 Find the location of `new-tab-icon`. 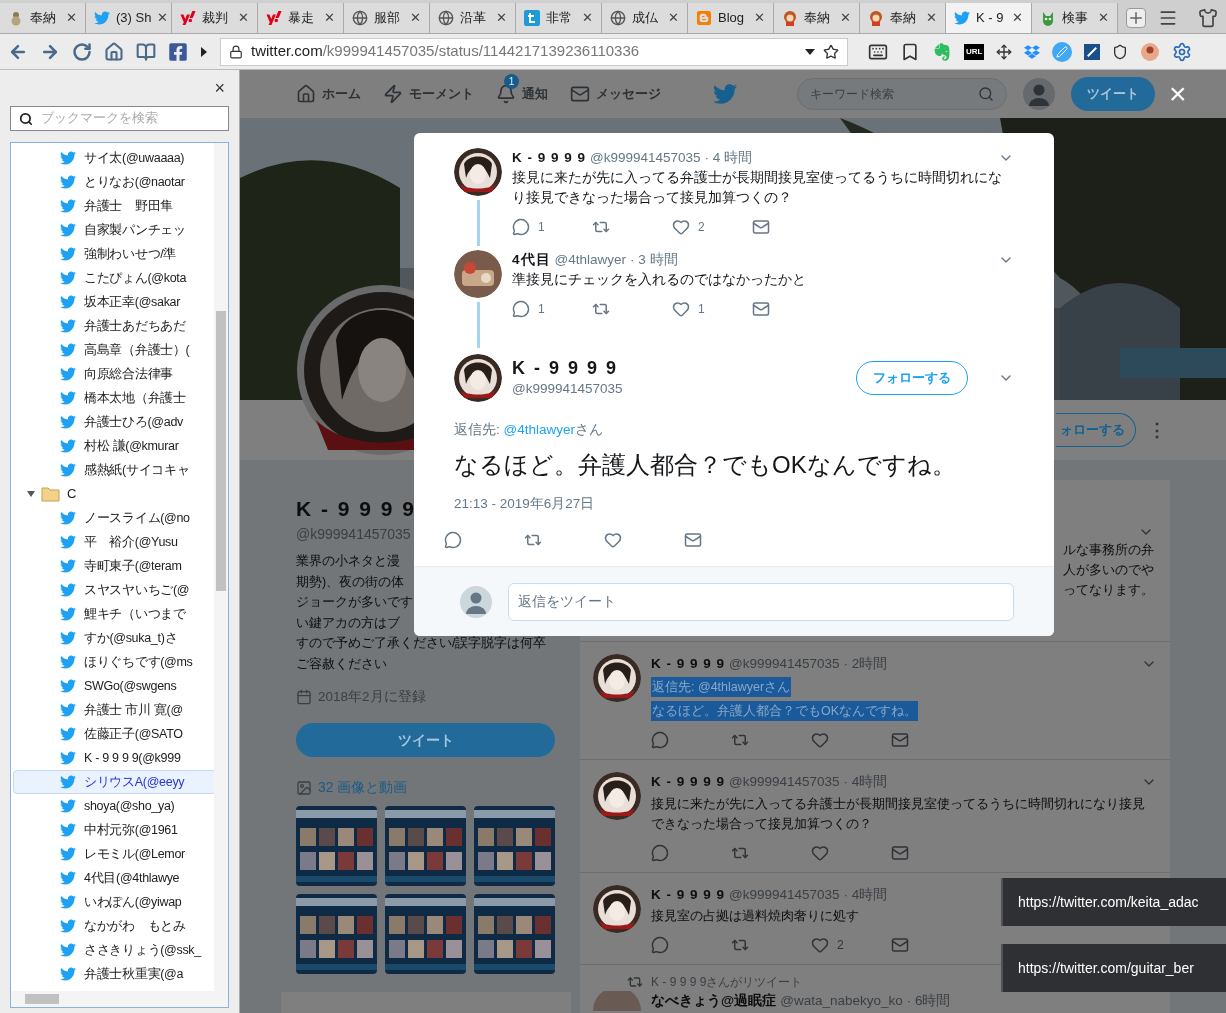

new-tab-icon is located at coordinates (1136, 18).